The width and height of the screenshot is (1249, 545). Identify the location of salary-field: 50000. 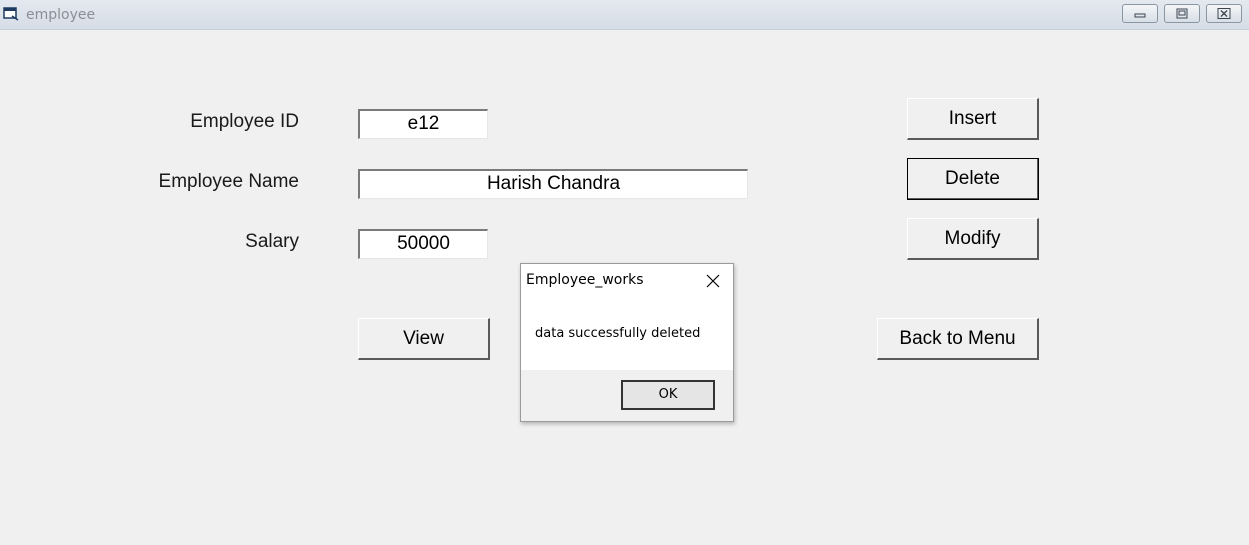
(423, 244).